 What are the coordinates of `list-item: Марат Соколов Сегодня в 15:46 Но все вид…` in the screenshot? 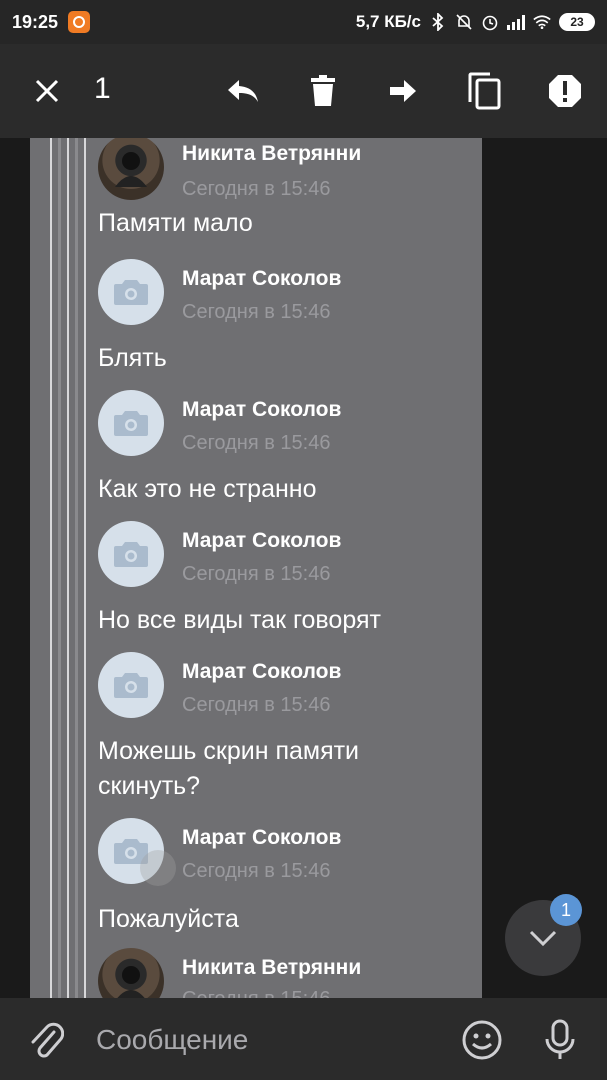 It's located at (288, 586).